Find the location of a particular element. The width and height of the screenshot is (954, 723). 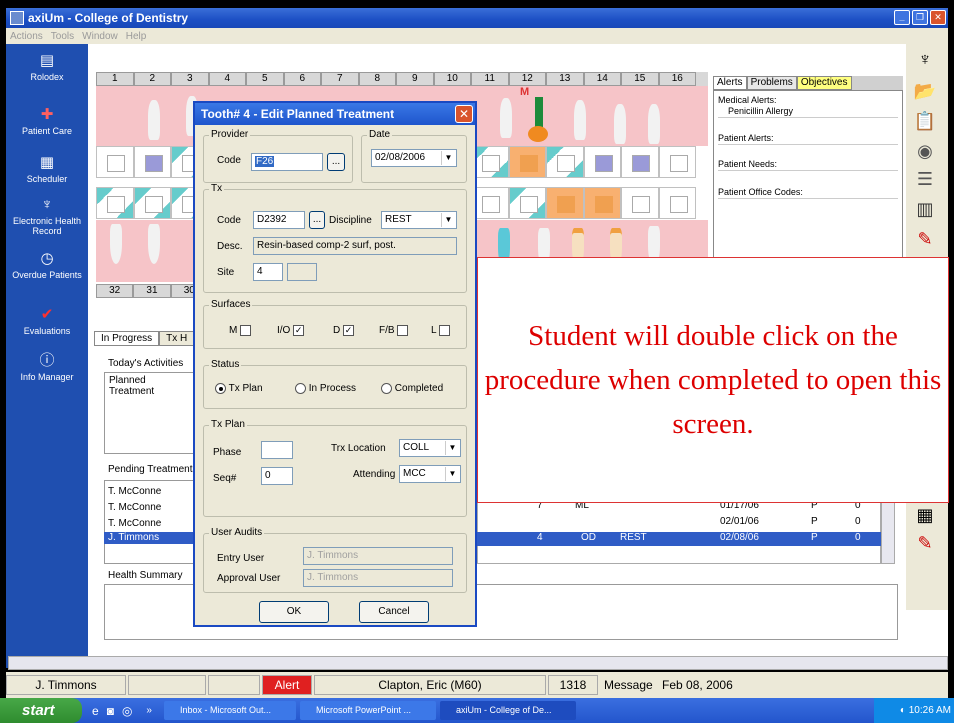

ok-button: OK is located at coordinates (294, 612).